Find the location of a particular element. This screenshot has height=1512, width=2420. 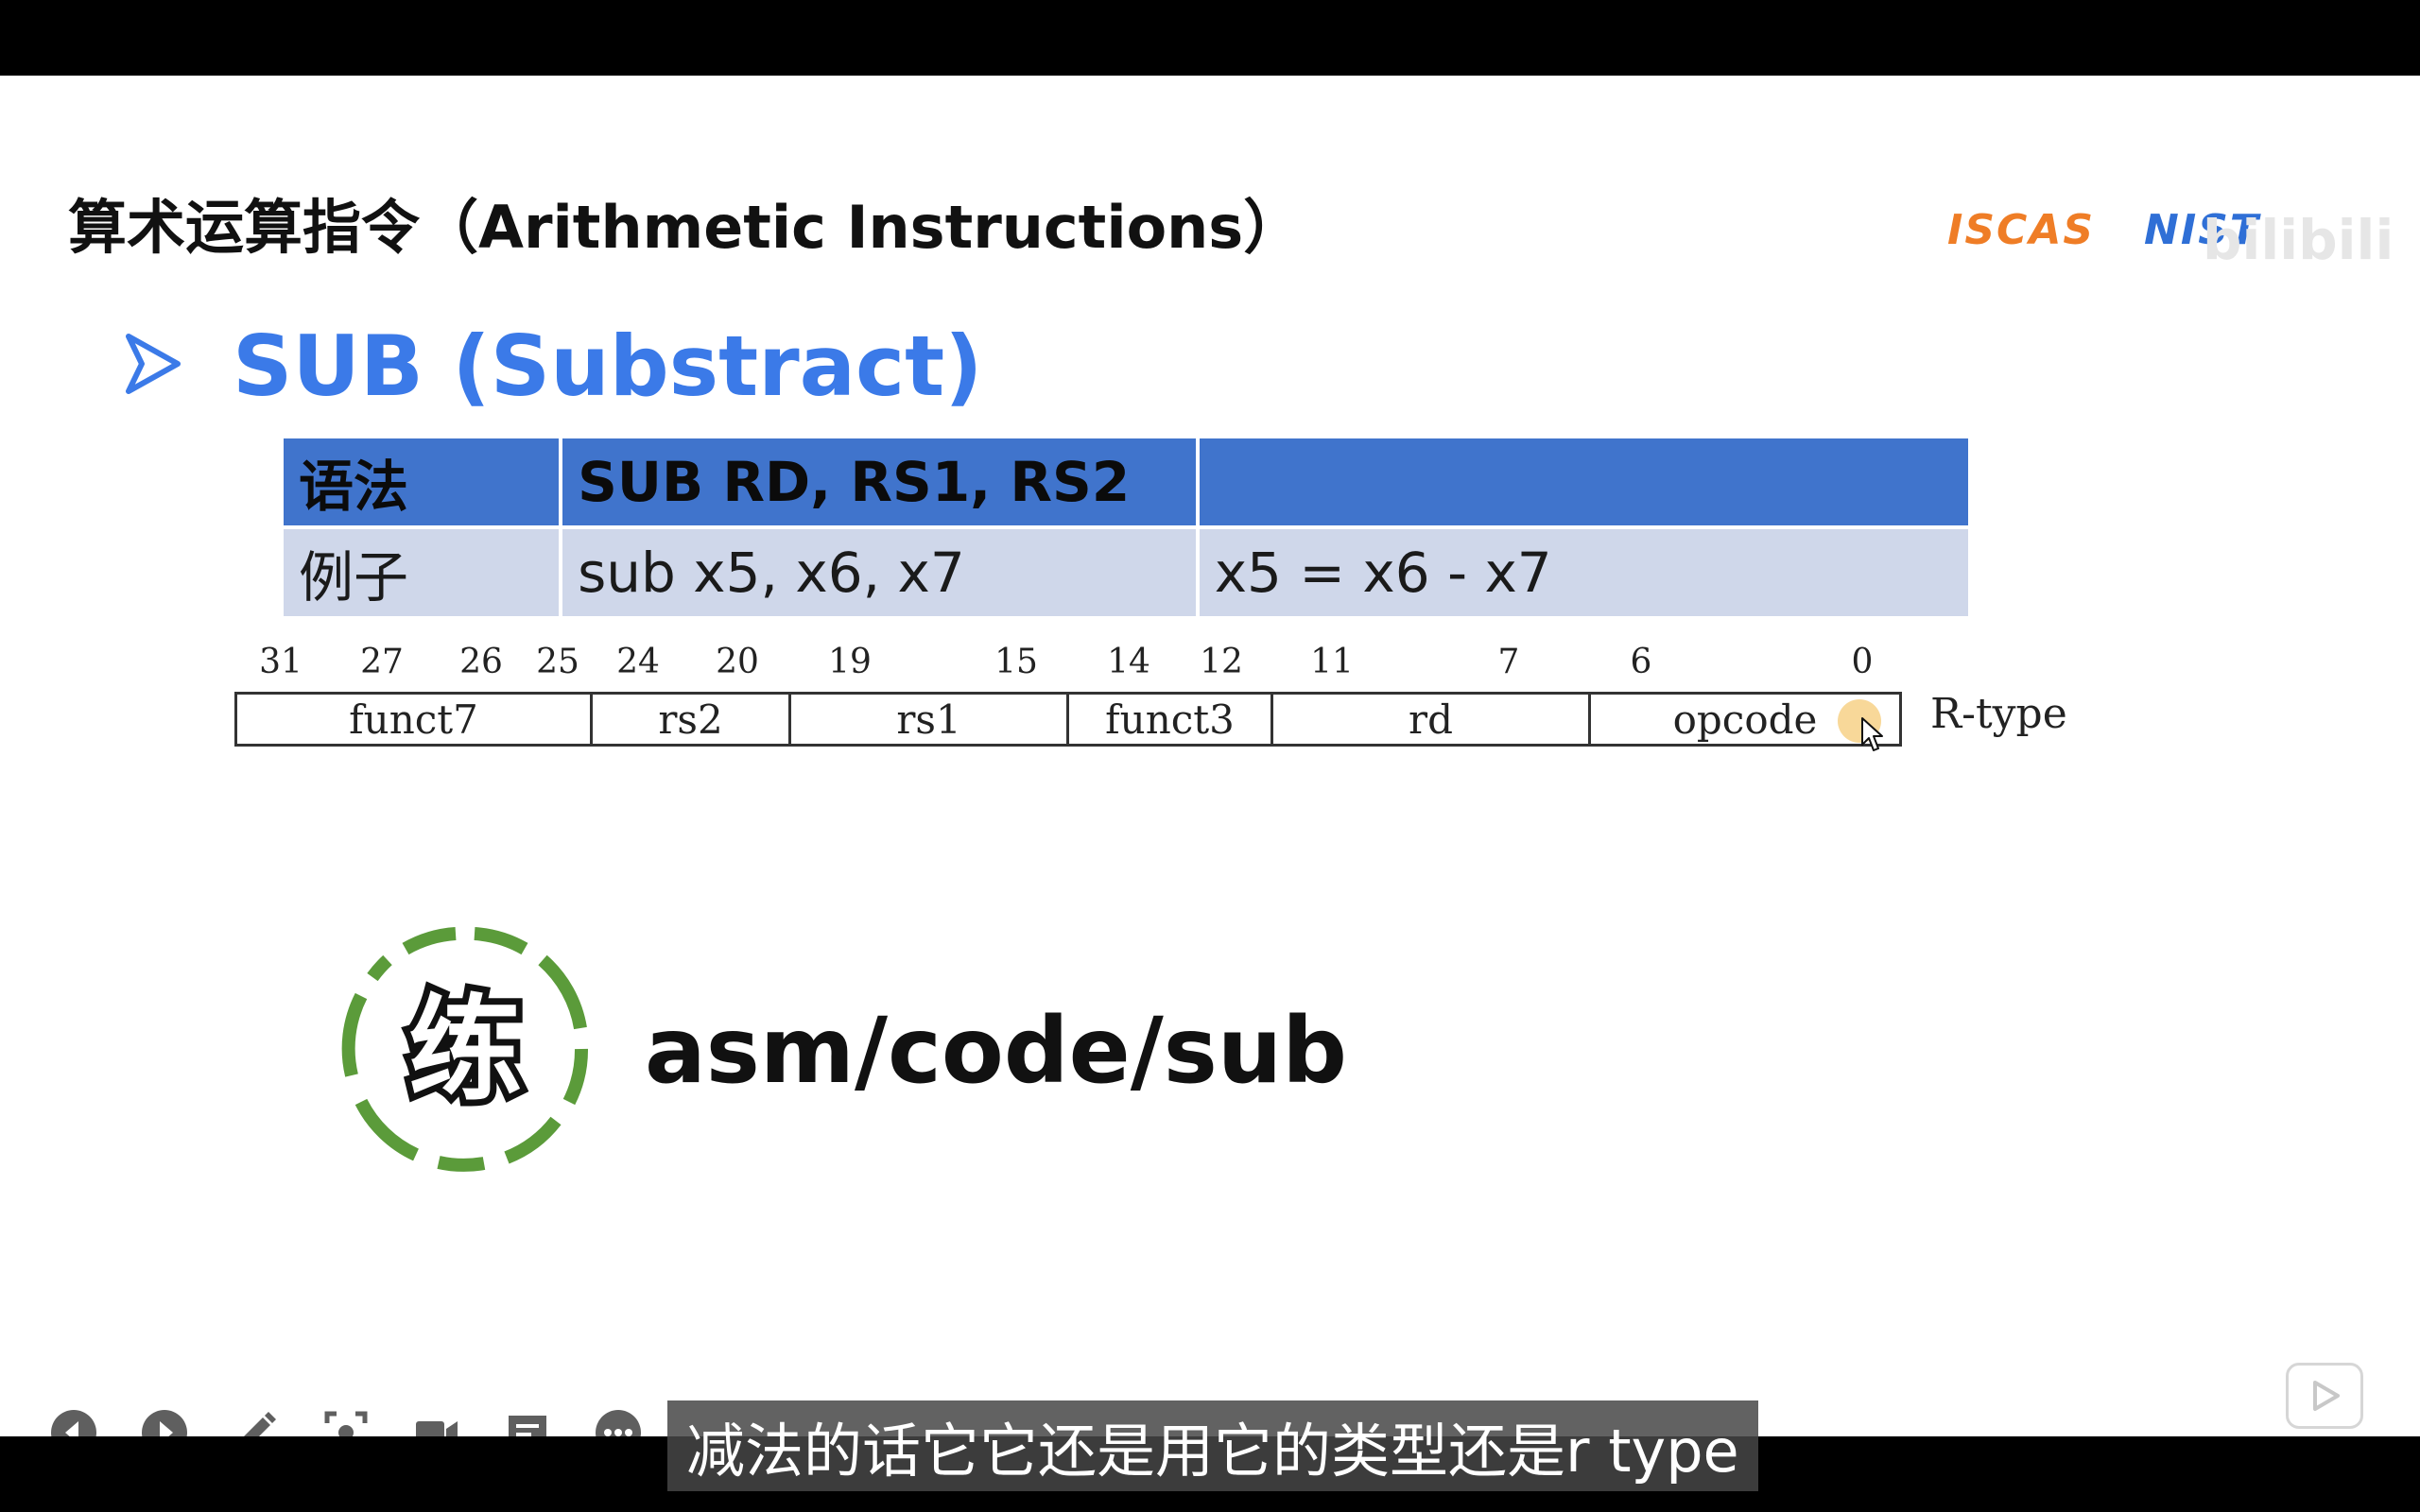

next-icon is located at coordinates (164, 1423).